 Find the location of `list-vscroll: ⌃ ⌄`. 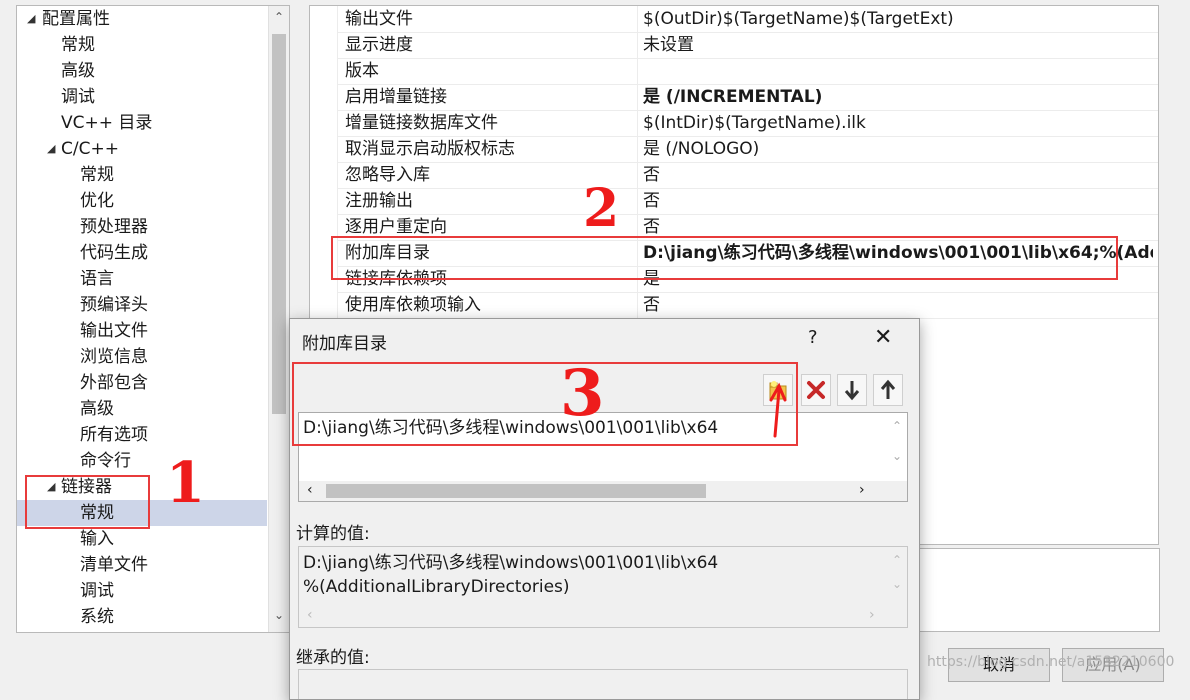

list-vscroll: ⌃ ⌄ is located at coordinates (897, 447).